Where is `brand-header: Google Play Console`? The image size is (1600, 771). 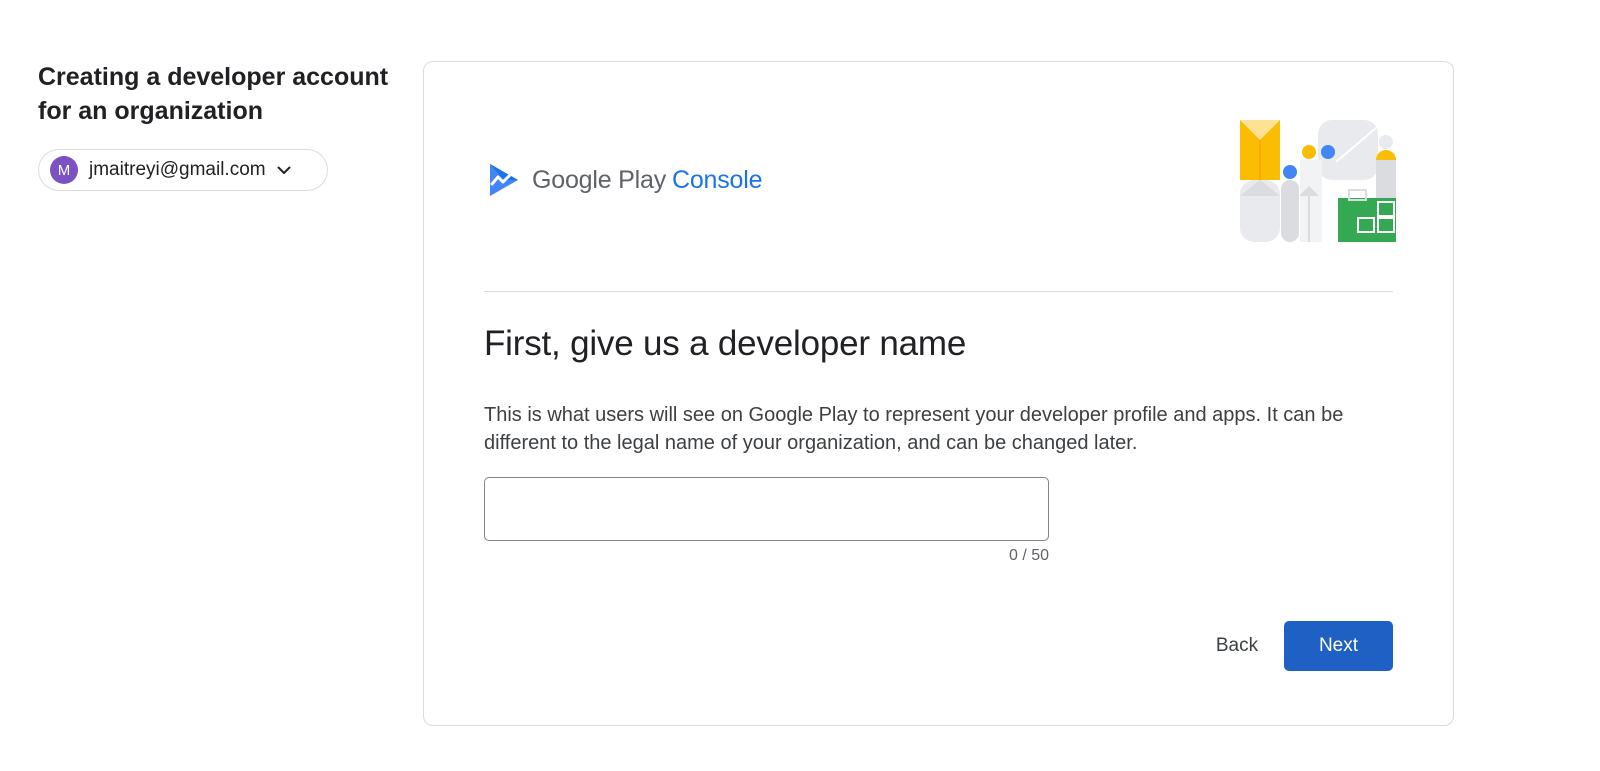
brand-header: Google Play Console is located at coordinates (624, 180).